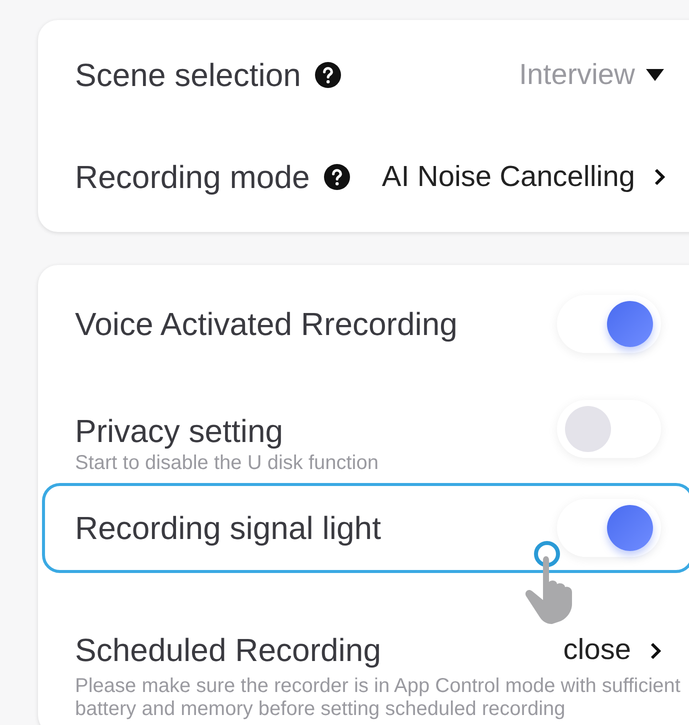  I want to click on toggle-switch, so click(609, 528).